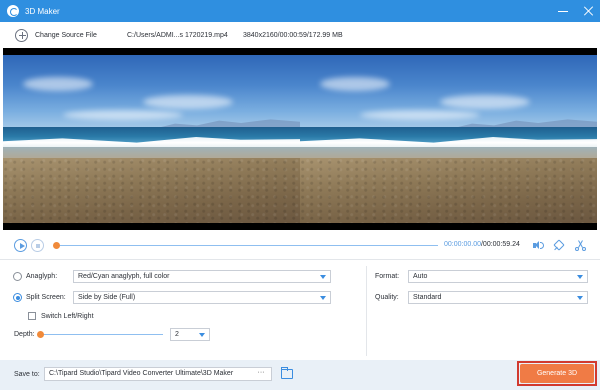 Image resolution: width=600 pixels, height=390 pixels. I want to click on time-display: 00:00:00.00/00:00:59.24, so click(482, 244).